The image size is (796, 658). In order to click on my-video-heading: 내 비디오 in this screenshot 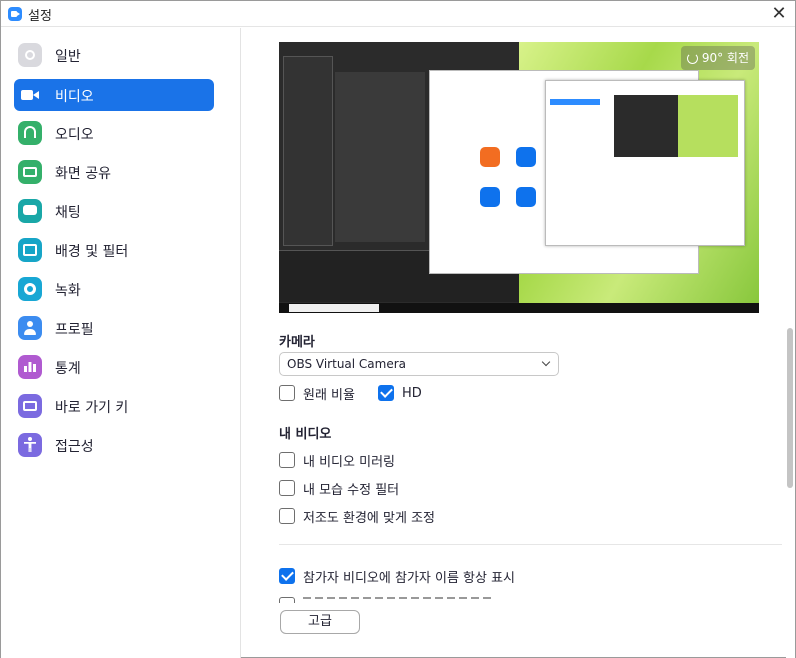, I will do `click(305, 434)`.